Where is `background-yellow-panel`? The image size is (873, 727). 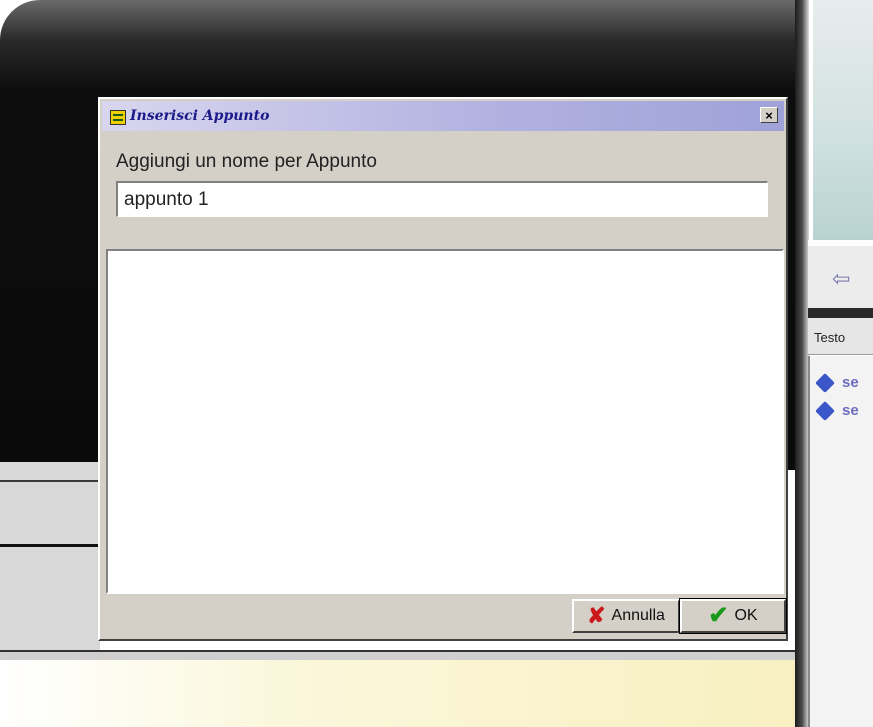
background-yellow-panel is located at coordinates (400, 693).